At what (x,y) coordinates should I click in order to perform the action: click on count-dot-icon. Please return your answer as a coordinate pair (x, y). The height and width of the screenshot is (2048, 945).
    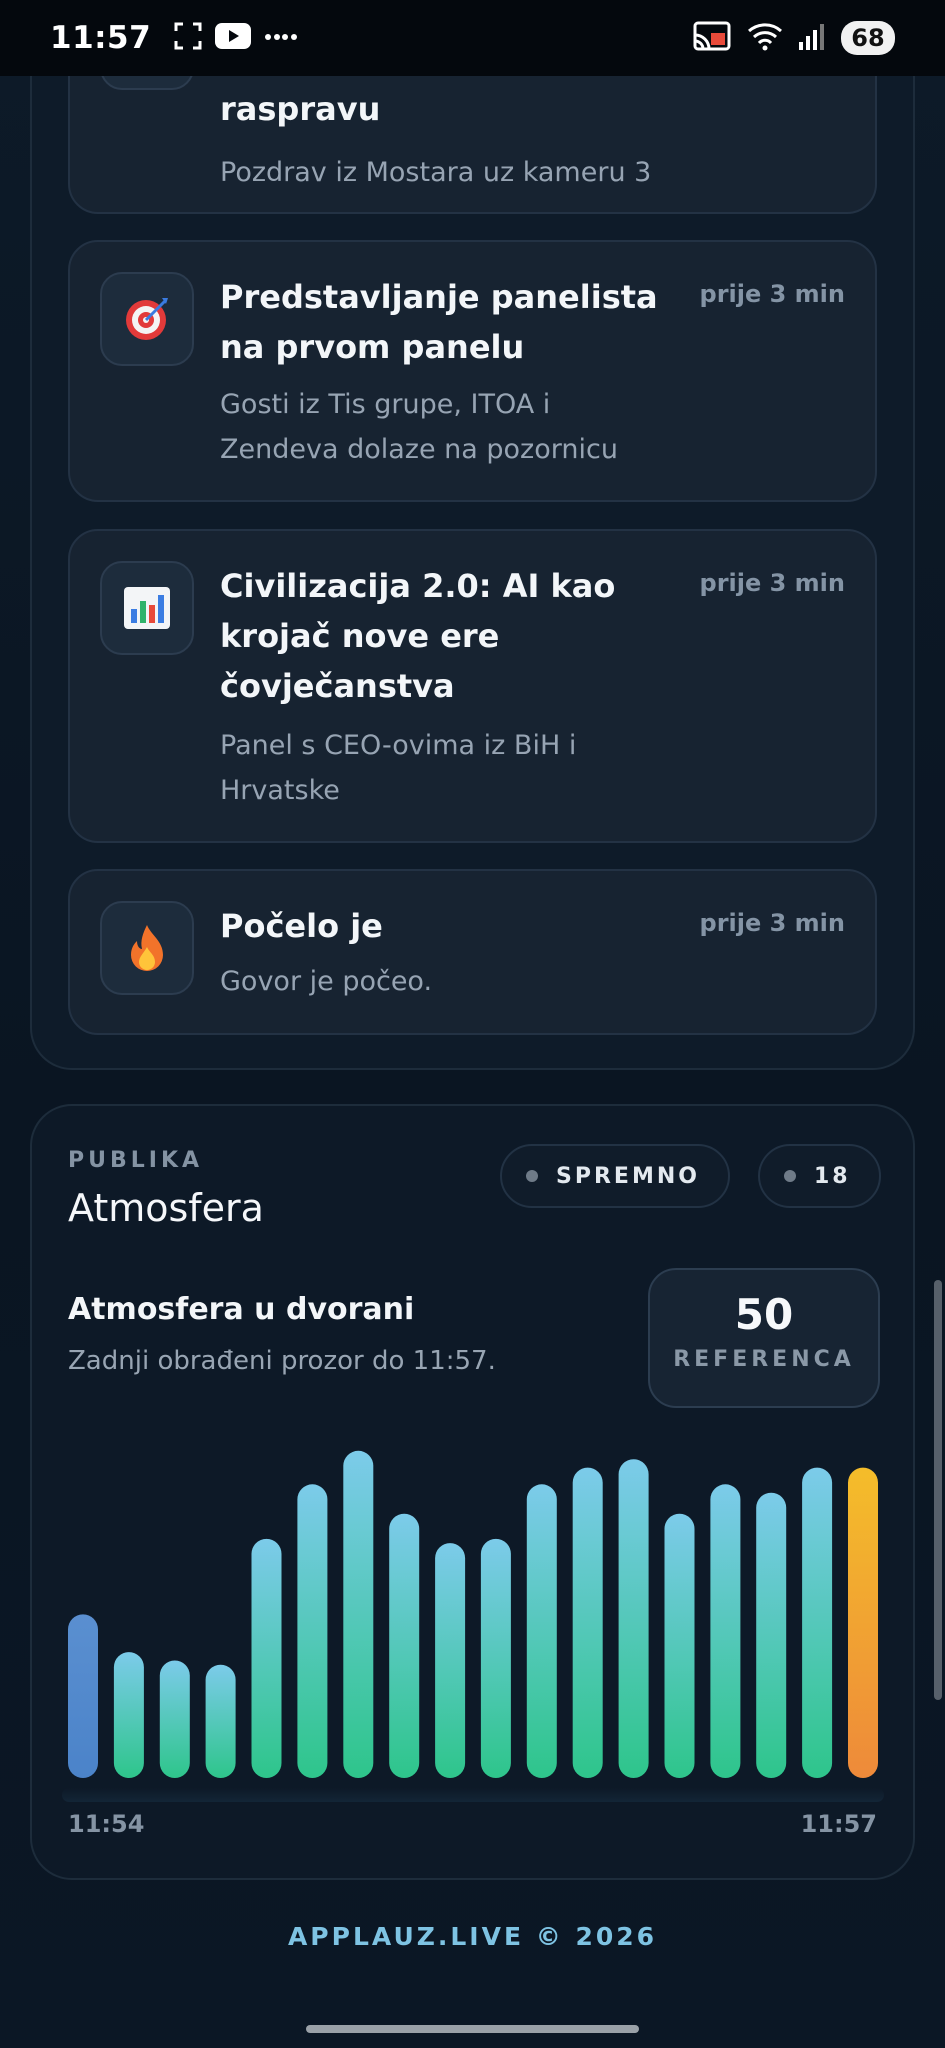
    Looking at the image, I should click on (790, 1176).